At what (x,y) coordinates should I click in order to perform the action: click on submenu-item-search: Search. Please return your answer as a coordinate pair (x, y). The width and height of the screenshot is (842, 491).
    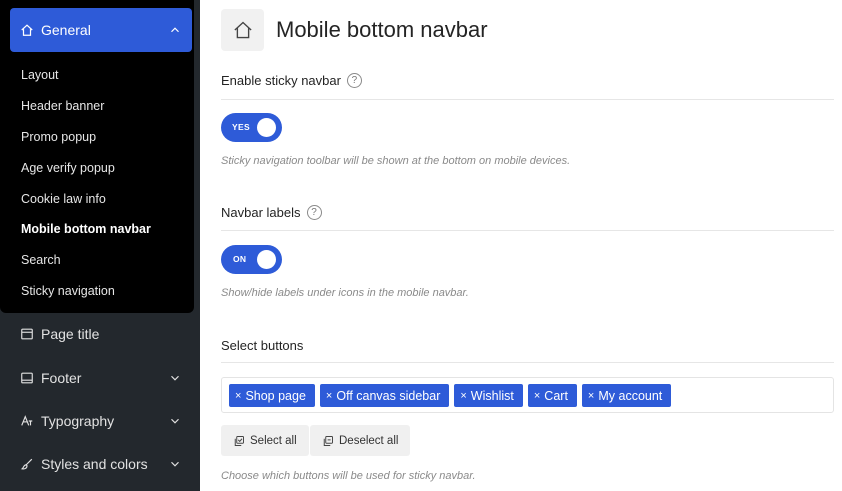
    Looking at the image, I should click on (97, 260).